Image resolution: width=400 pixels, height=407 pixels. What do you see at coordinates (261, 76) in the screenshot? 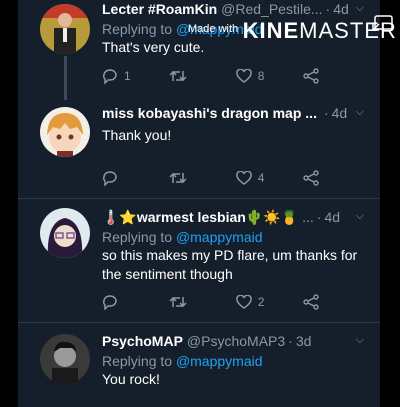
I see `like-count: 8` at bounding box center [261, 76].